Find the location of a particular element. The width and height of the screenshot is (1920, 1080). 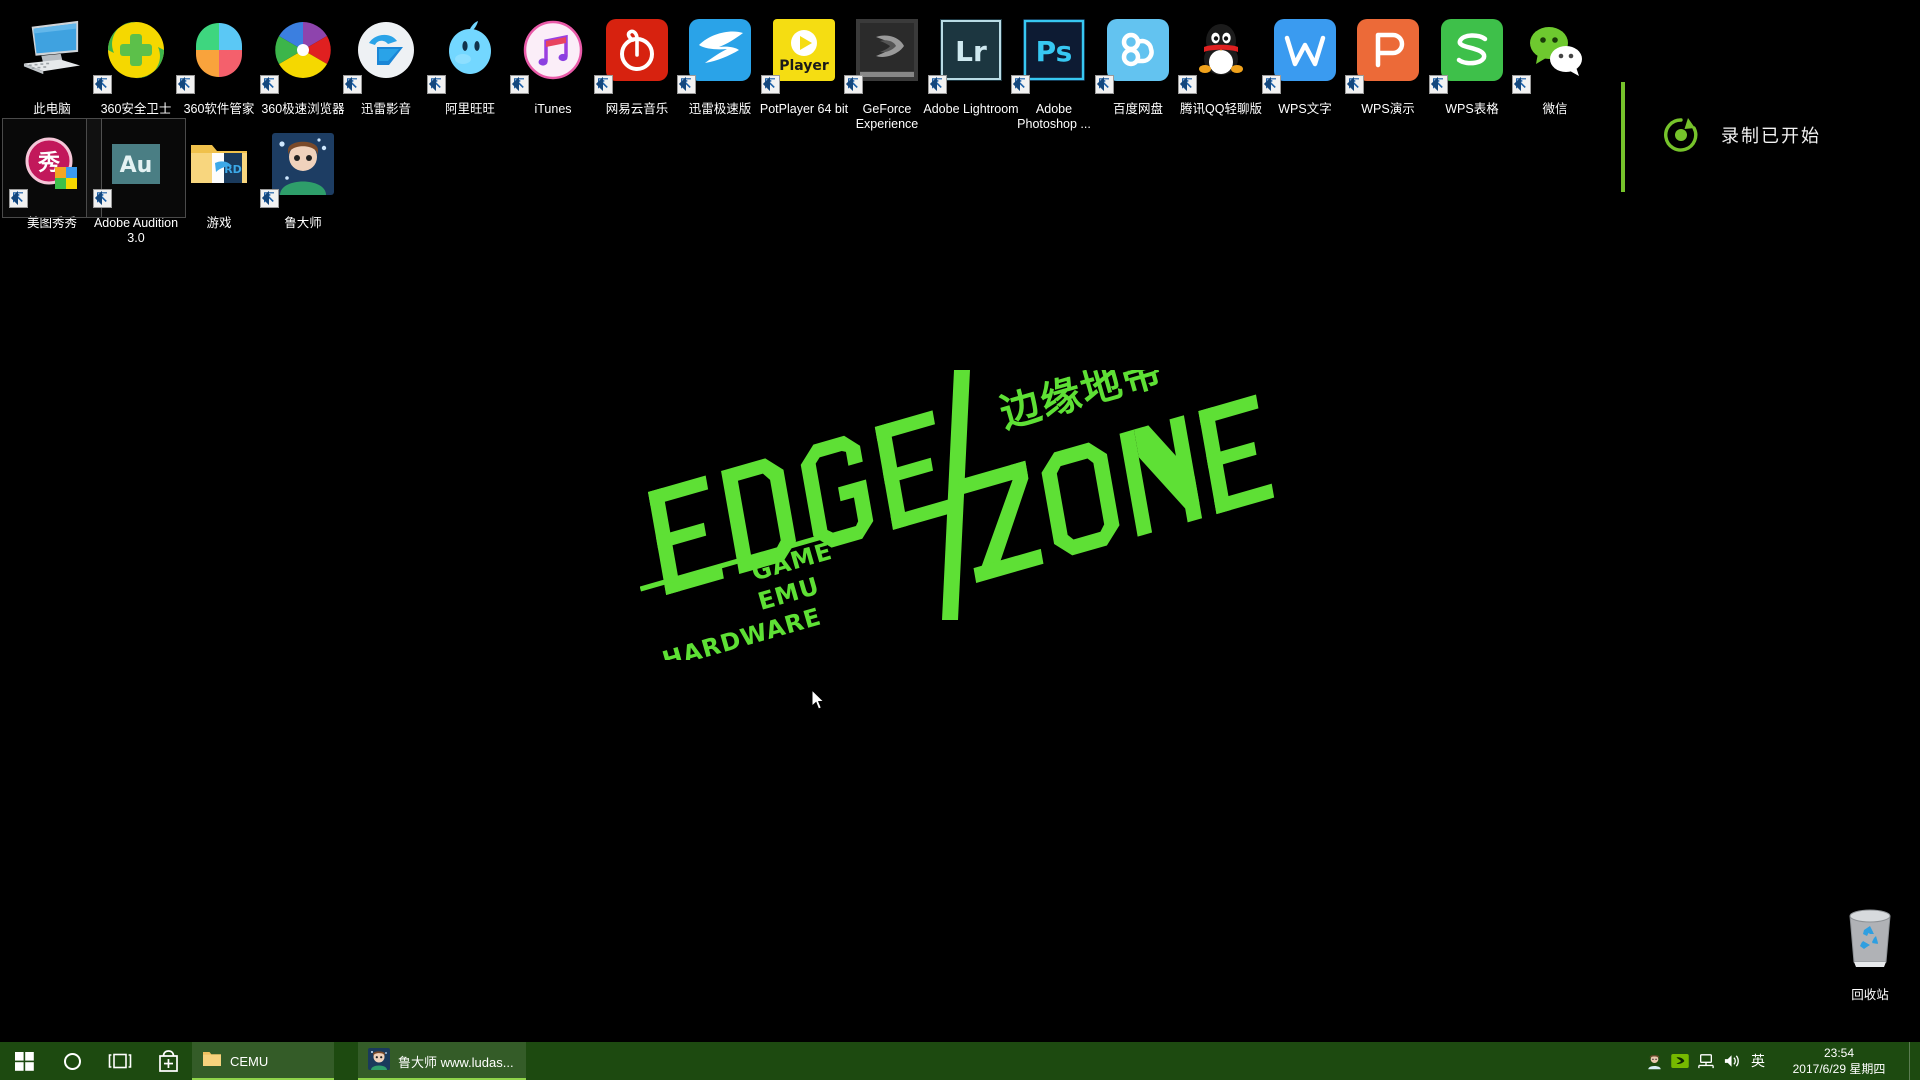

360-browser-icon is located at coordinates (303, 52).